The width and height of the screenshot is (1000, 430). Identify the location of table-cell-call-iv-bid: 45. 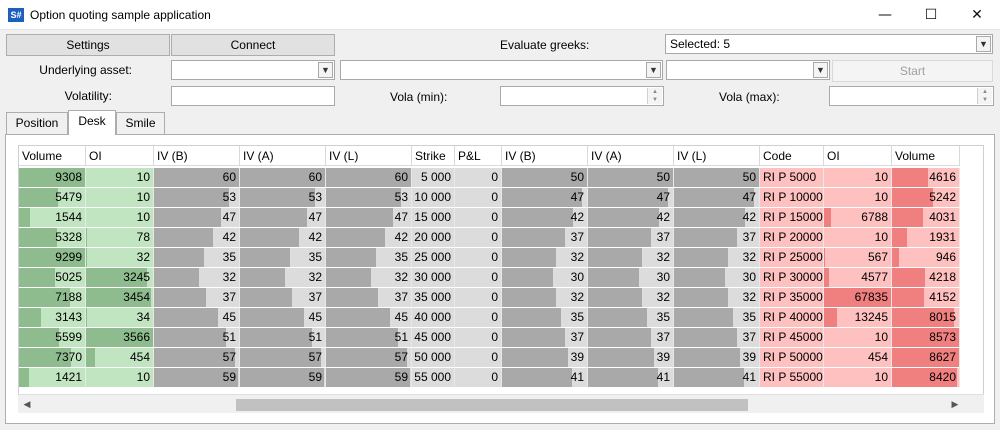
(197, 318).